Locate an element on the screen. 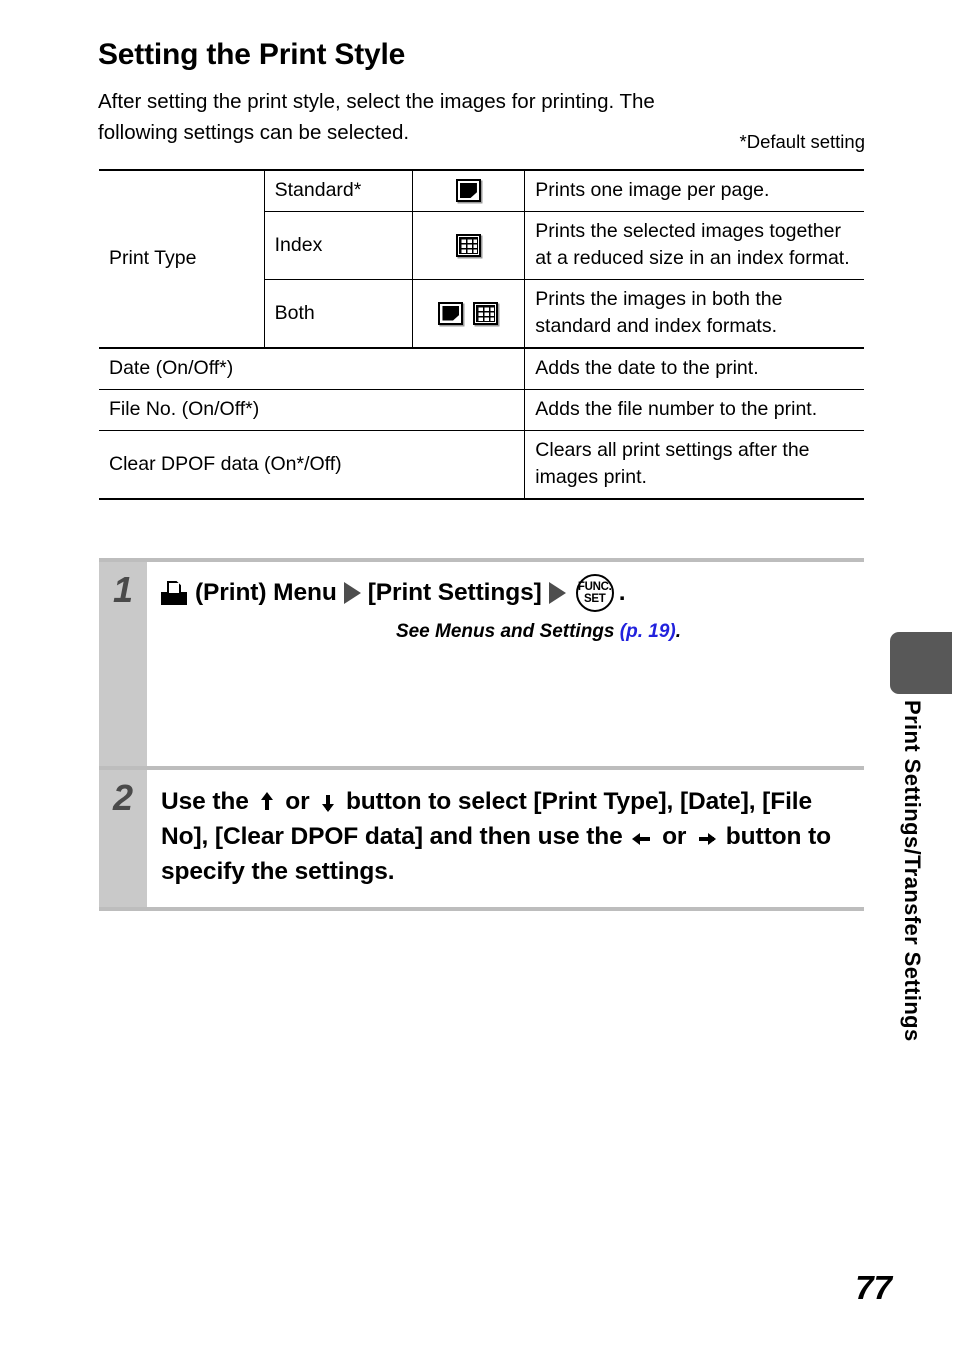 This screenshot has height=1345, width=954. cell-desc-file-no: Adds the file number to the print. is located at coordinates (694, 410).